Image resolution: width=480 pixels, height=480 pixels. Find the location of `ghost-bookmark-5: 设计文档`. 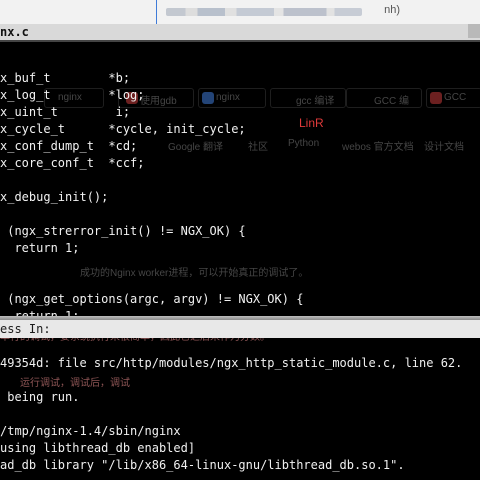

ghost-bookmark-5: 设计文档 is located at coordinates (444, 147).